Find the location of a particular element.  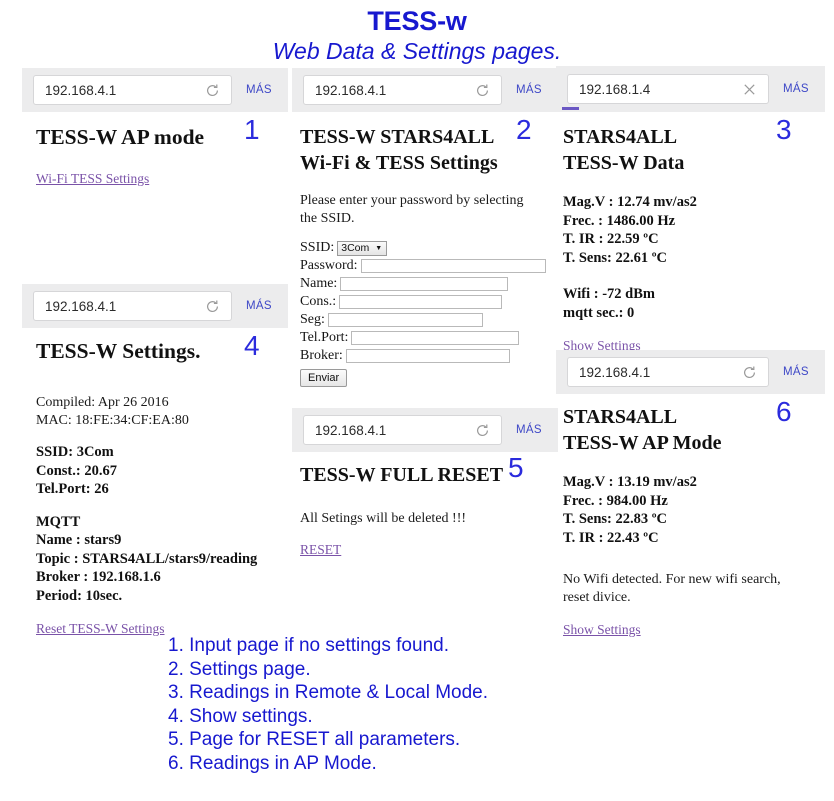

form-row-cons: Cons.: is located at coordinates (425, 302).